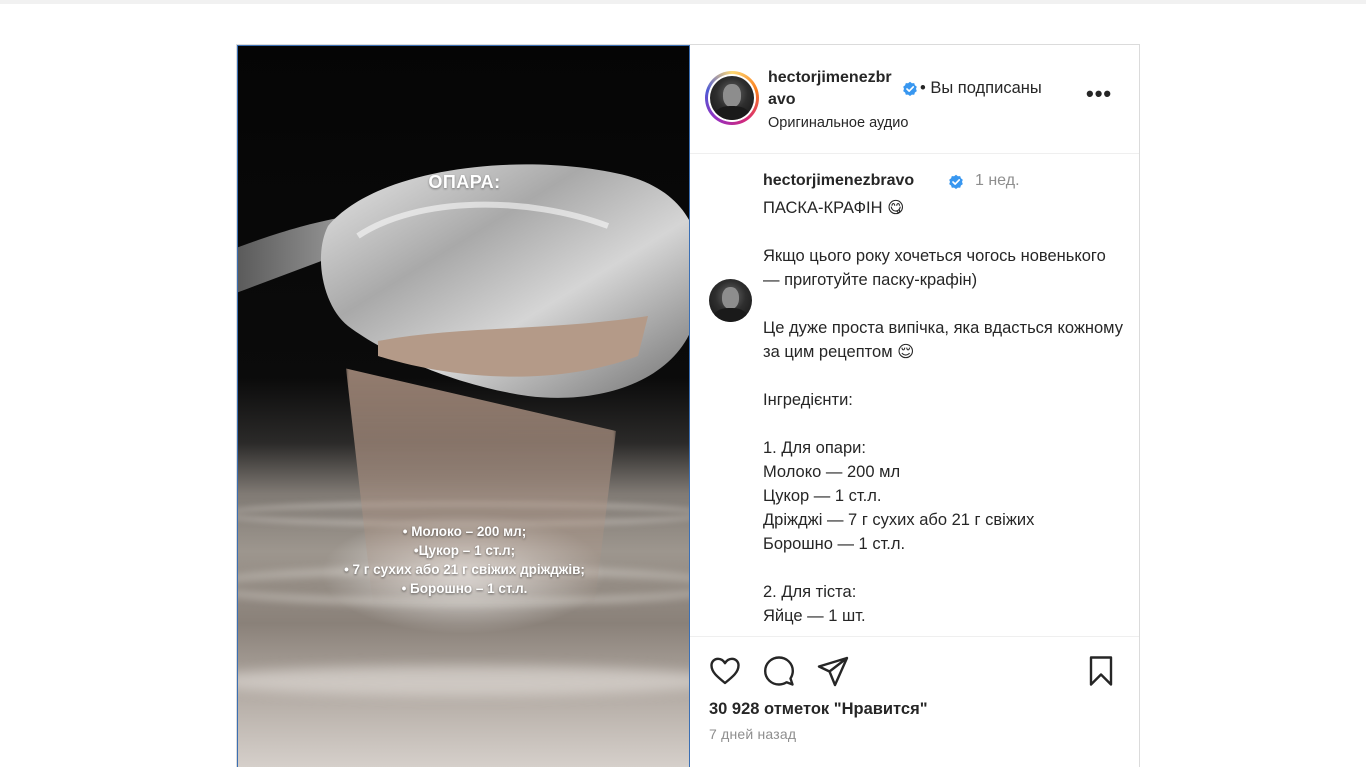  Describe the element at coordinates (683, 2) in the screenshot. I see `browser-top-strip` at that location.